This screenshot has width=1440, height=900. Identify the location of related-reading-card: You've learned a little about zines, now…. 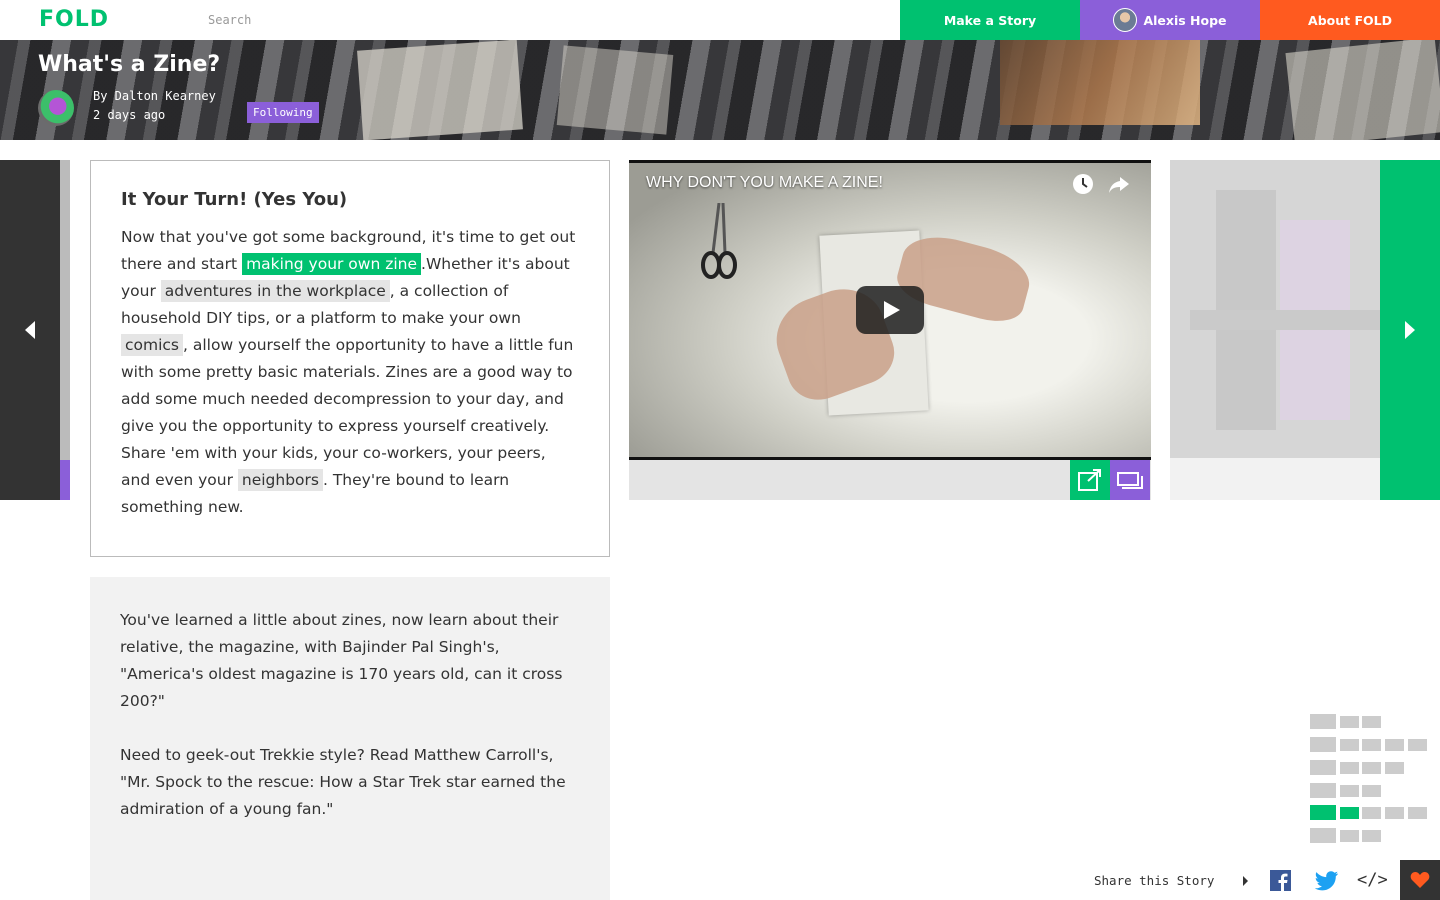
(350, 738).